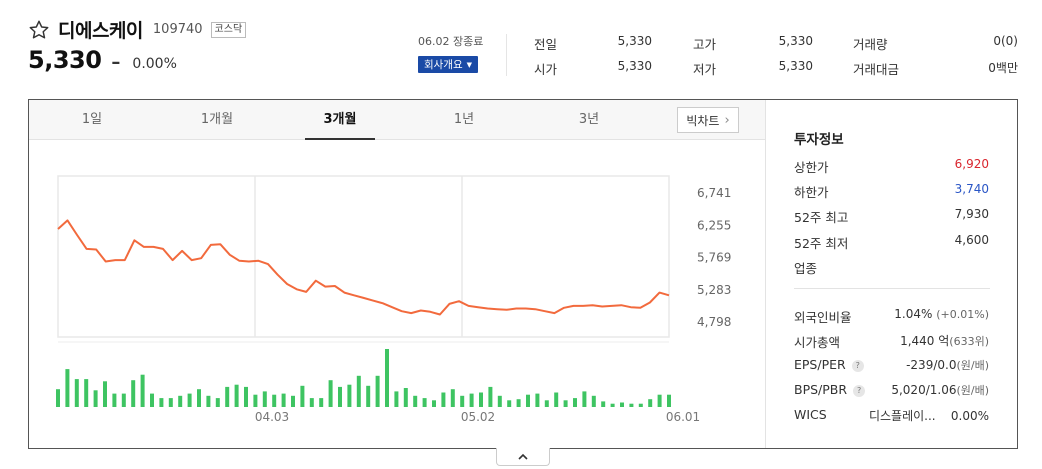 This screenshot has width=1042, height=469. I want to click on bps-pbr-label: BPS/PBR?, so click(830, 389).